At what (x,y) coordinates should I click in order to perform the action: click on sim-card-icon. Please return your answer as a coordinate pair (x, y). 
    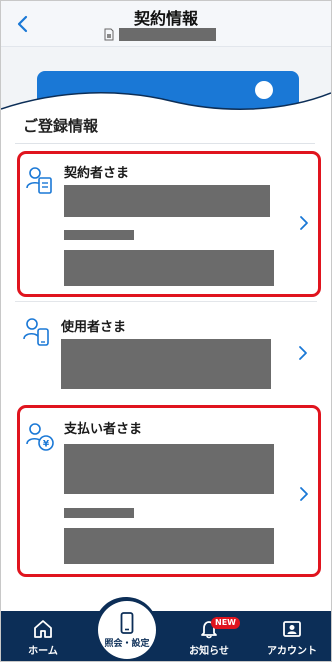
    Looking at the image, I should click on (109, 34).